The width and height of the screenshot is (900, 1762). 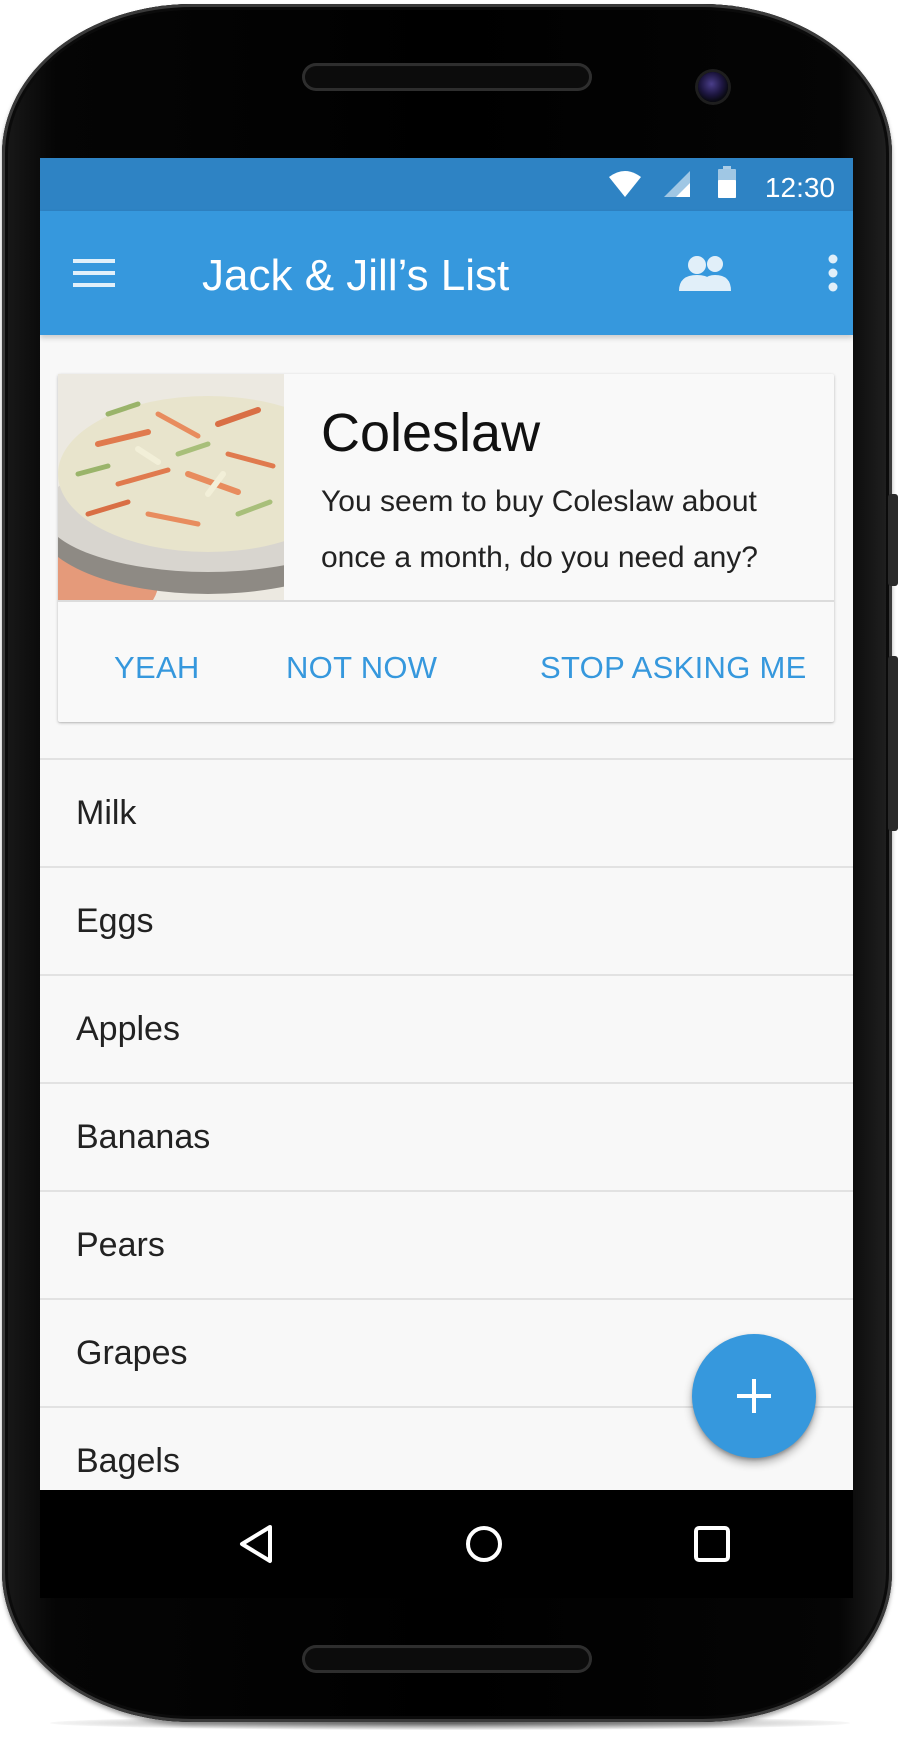 What do you see at coordinates (106, 813) in the screenshot?
I see `list-item-label: Milk` at bounding box center [106, 813].